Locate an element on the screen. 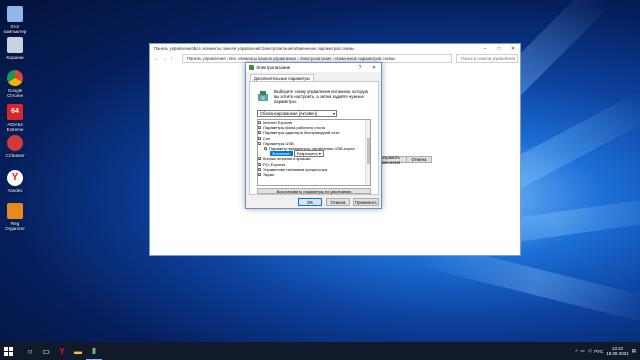 This screenshot has width=640, height=360. power-plan-icon is located at coordinates (263, 96).